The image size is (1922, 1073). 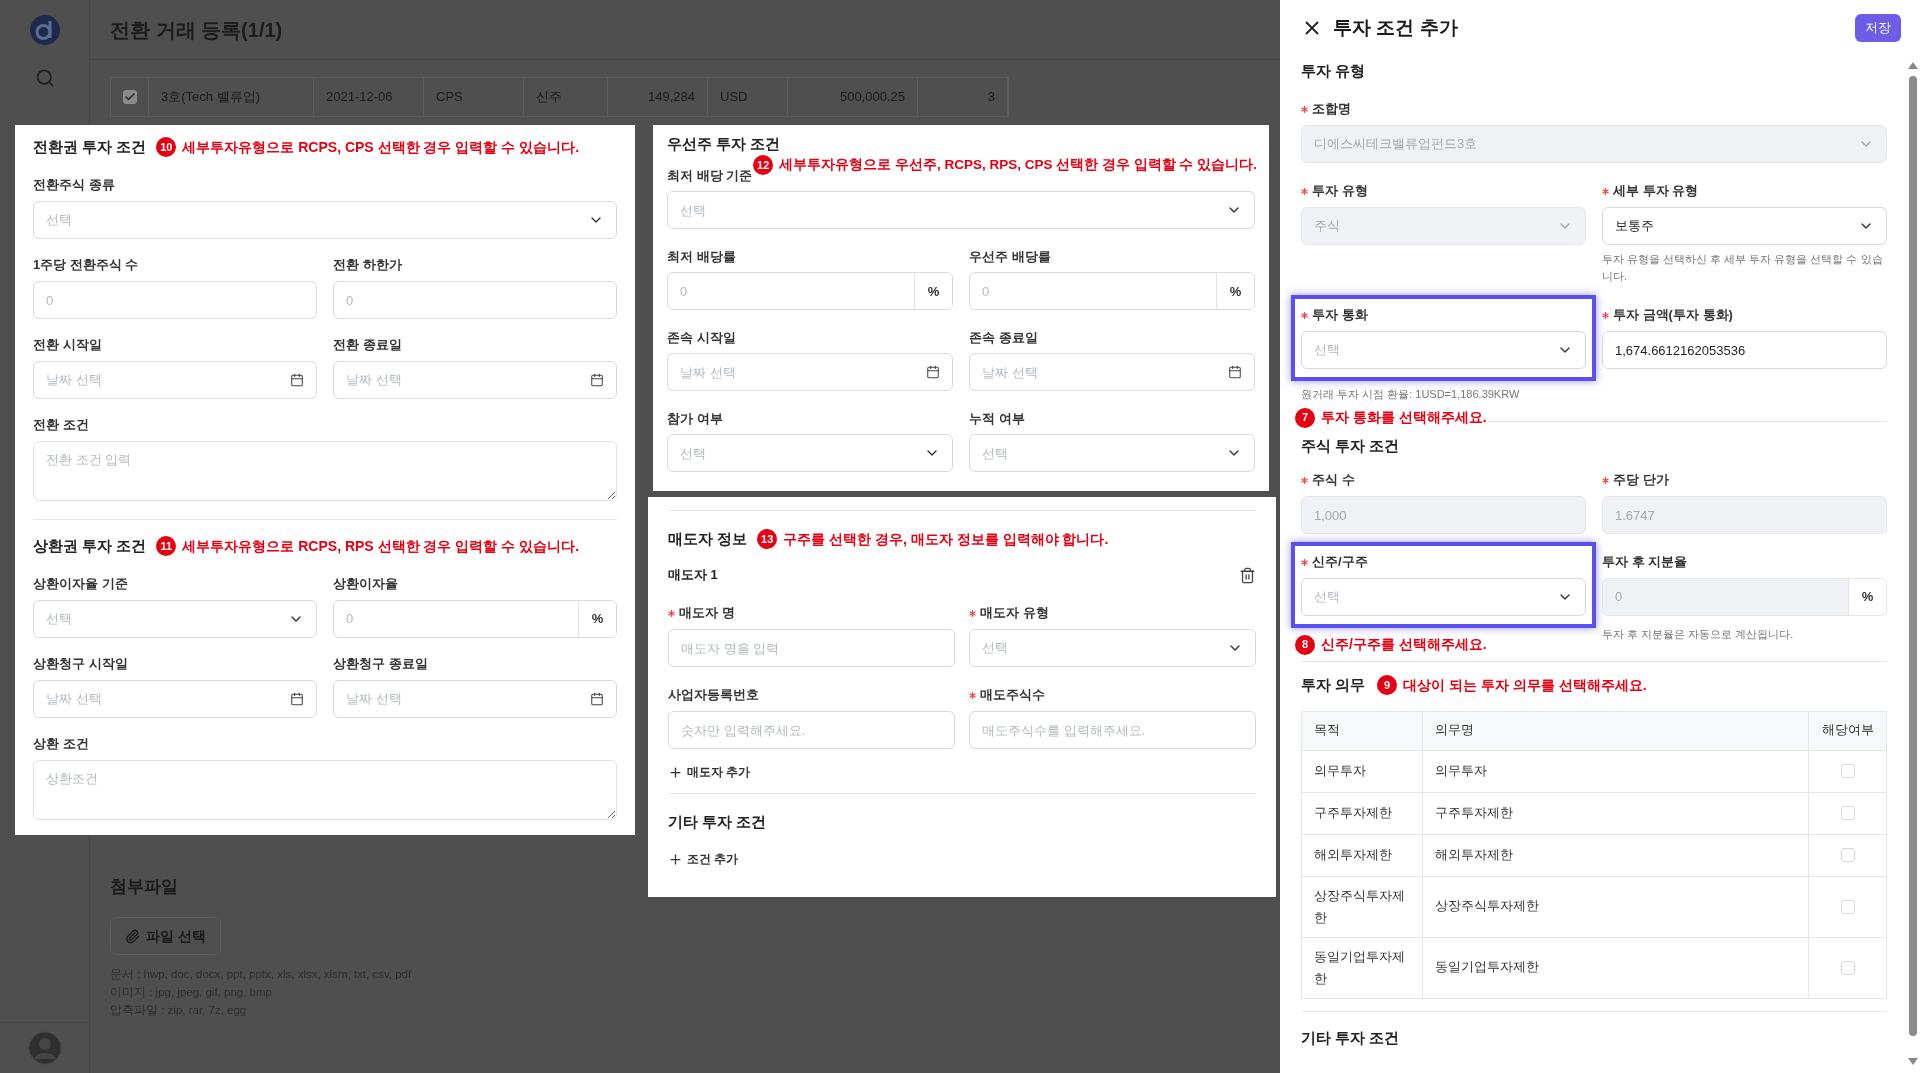 What do you see at coordinates (701, 256) in the screenshot?
I see `field-label: 최저 배당률` at bounding box center [701, 256].